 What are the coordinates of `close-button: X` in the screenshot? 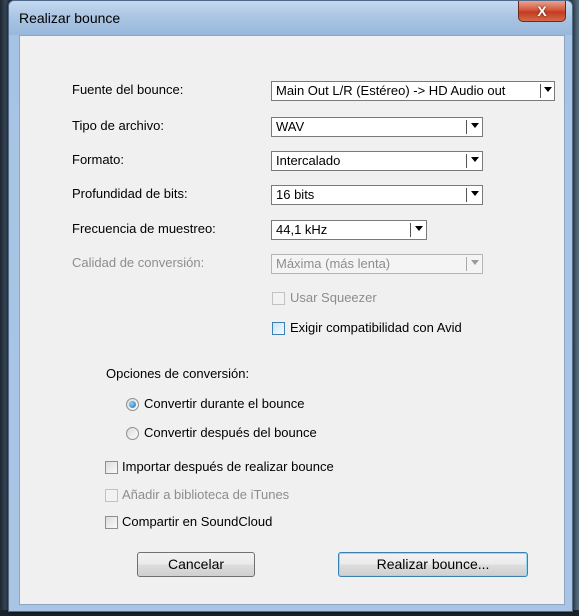 It's located at (542, 11).